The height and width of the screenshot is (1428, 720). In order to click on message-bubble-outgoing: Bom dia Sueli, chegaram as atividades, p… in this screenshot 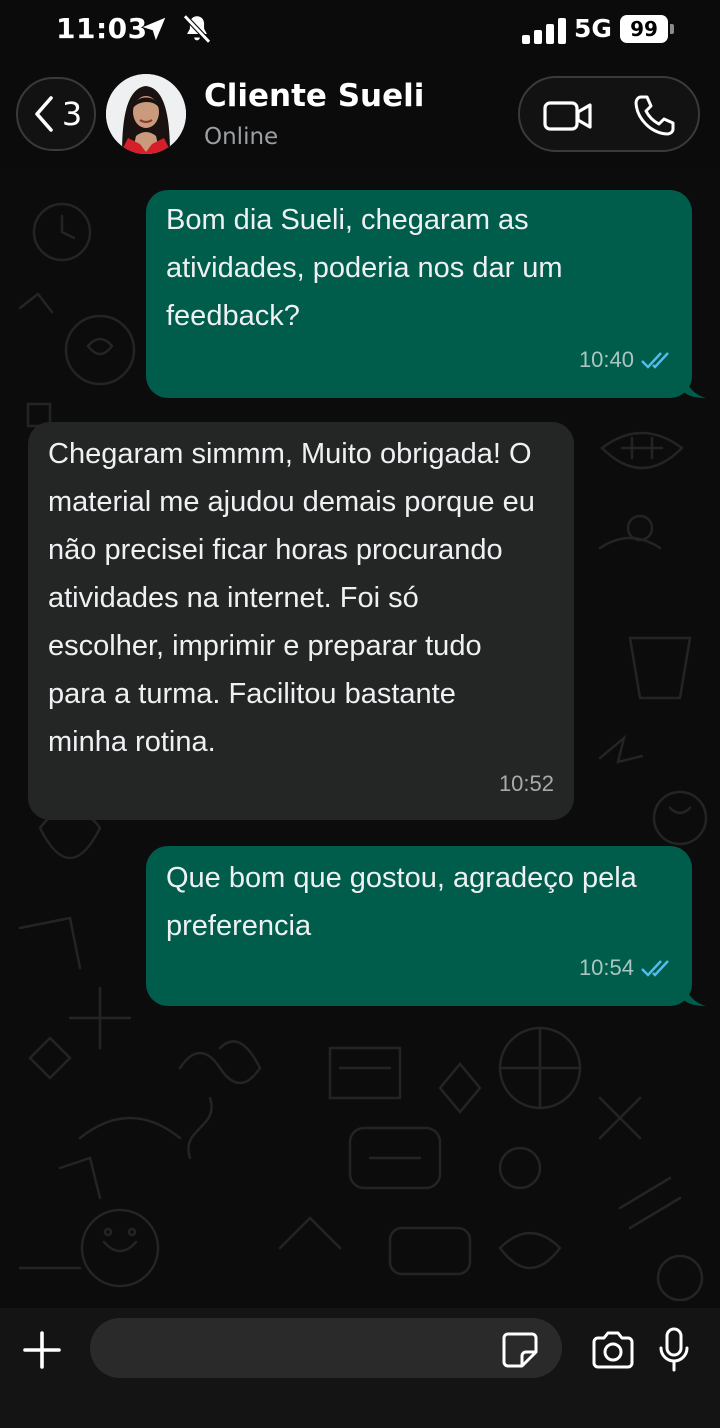, I will do `click(419, 294)`.